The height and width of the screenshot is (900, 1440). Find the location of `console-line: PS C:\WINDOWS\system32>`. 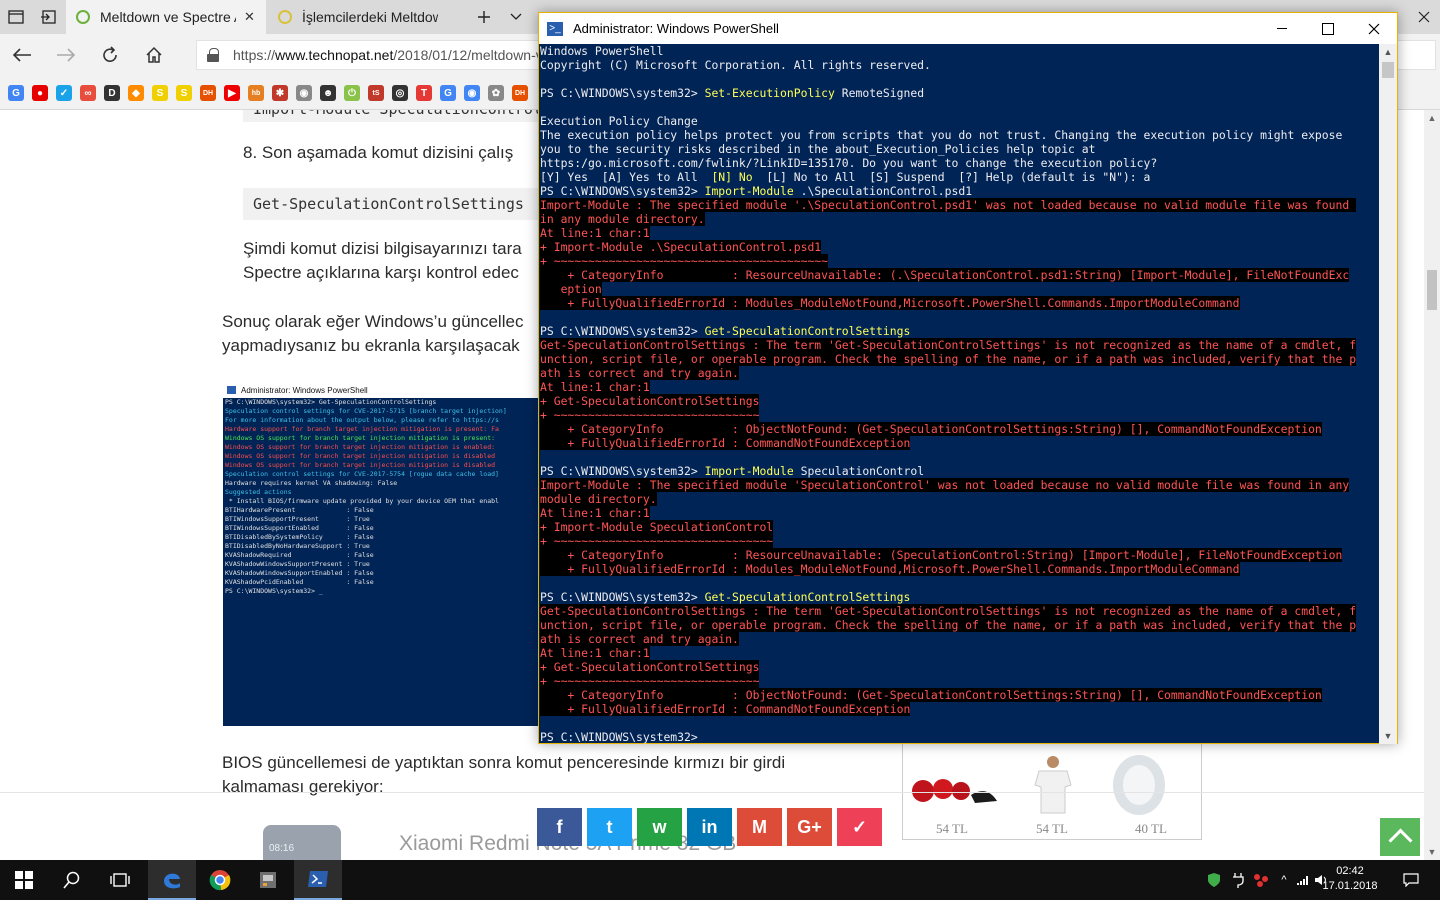

console-line: PS C:\WINDOWS\system32> is located at coordinates (959, 737).